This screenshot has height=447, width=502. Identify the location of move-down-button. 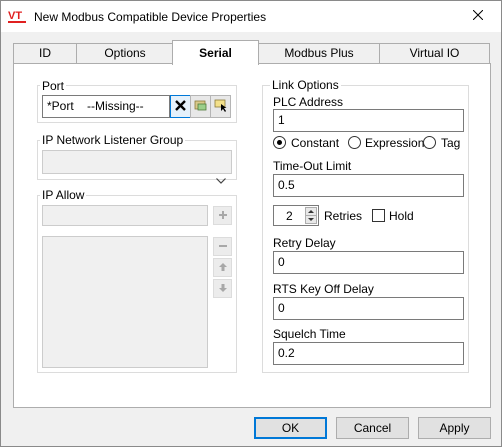
(222, 288).